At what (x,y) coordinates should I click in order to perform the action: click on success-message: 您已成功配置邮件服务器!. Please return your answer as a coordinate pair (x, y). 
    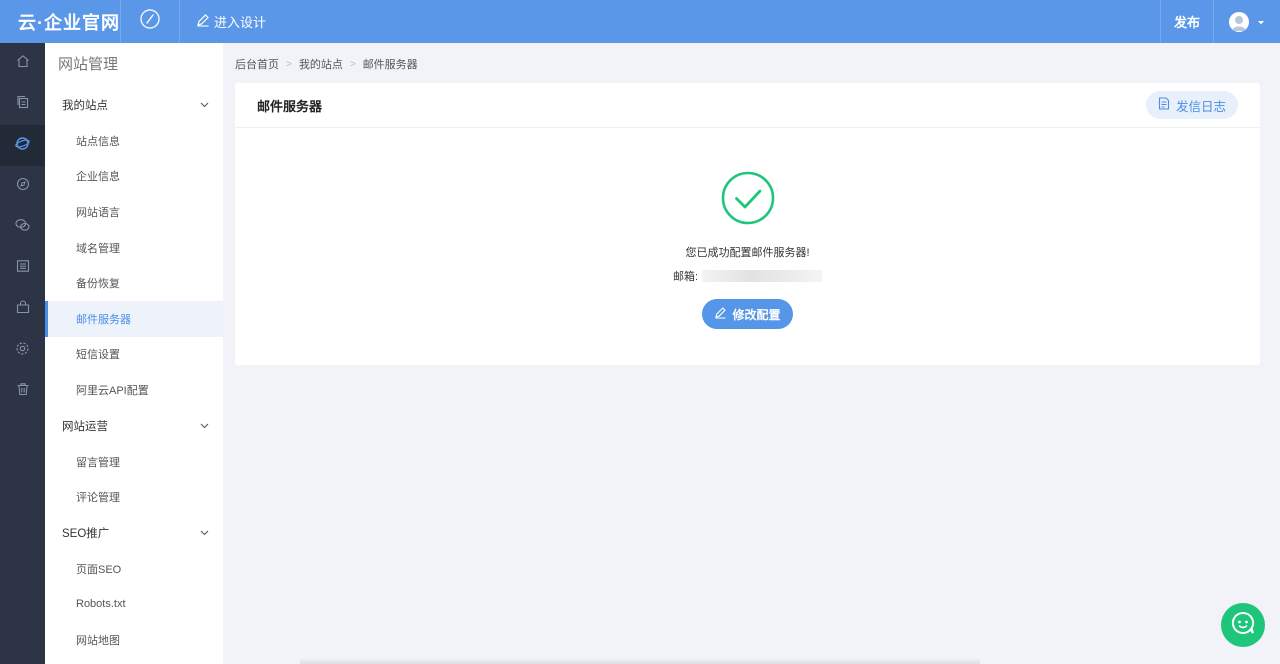
    Looking at the image, I should click on (747, 253).